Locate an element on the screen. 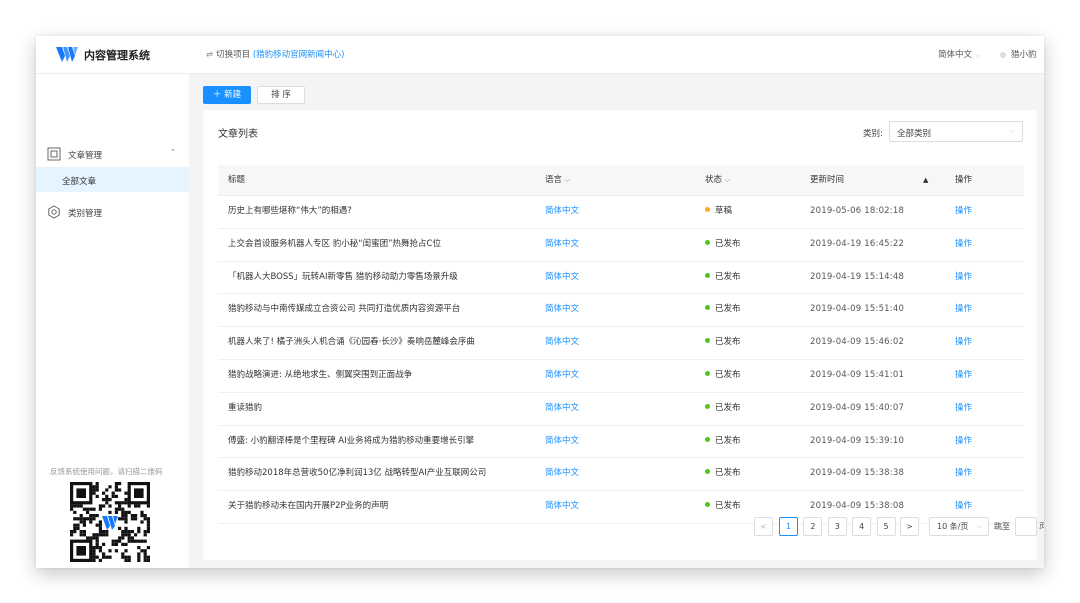 Image resolution: width=1080 pixels, height=603 pixels. category-filter-select: 全部类别 ⌵ is located at coordinates (956, 131).